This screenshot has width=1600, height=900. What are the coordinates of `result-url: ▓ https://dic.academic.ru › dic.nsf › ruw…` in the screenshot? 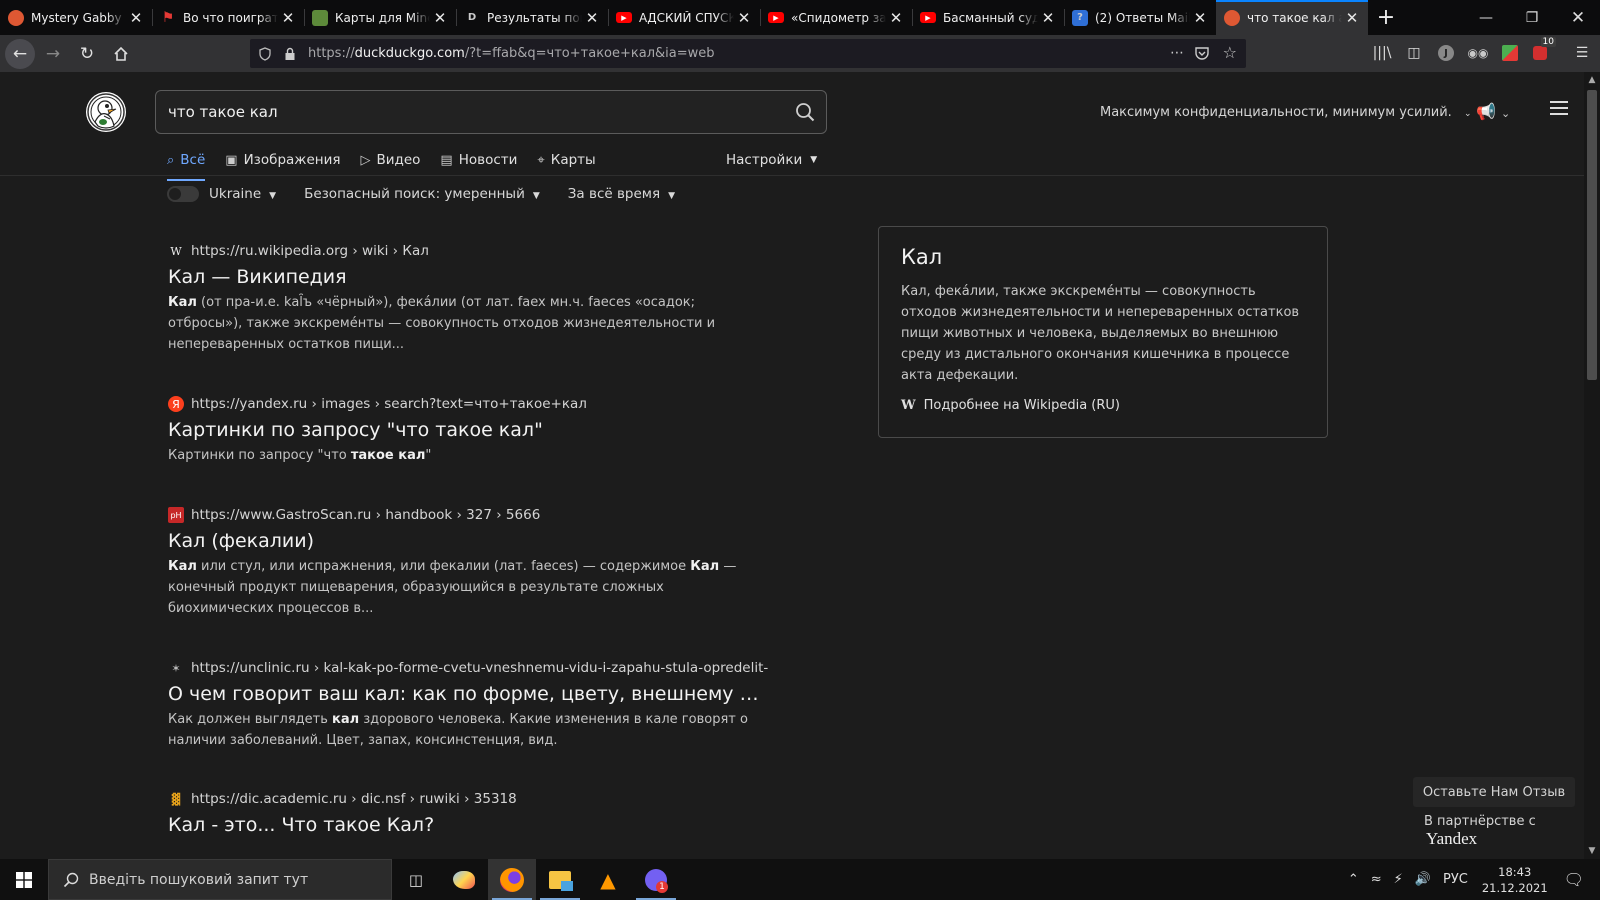 It's located at (468, 799).